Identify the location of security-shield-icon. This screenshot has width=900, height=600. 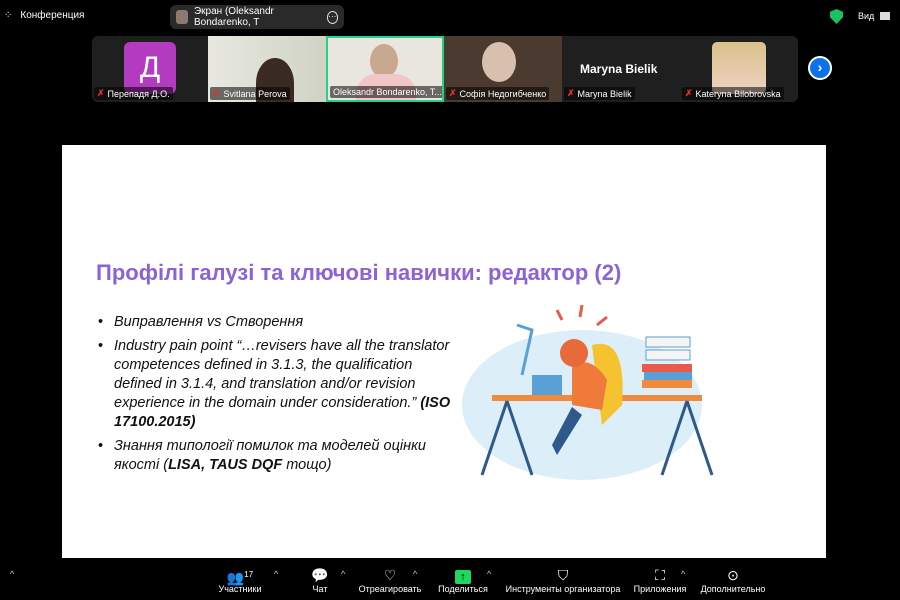
(836, 16).